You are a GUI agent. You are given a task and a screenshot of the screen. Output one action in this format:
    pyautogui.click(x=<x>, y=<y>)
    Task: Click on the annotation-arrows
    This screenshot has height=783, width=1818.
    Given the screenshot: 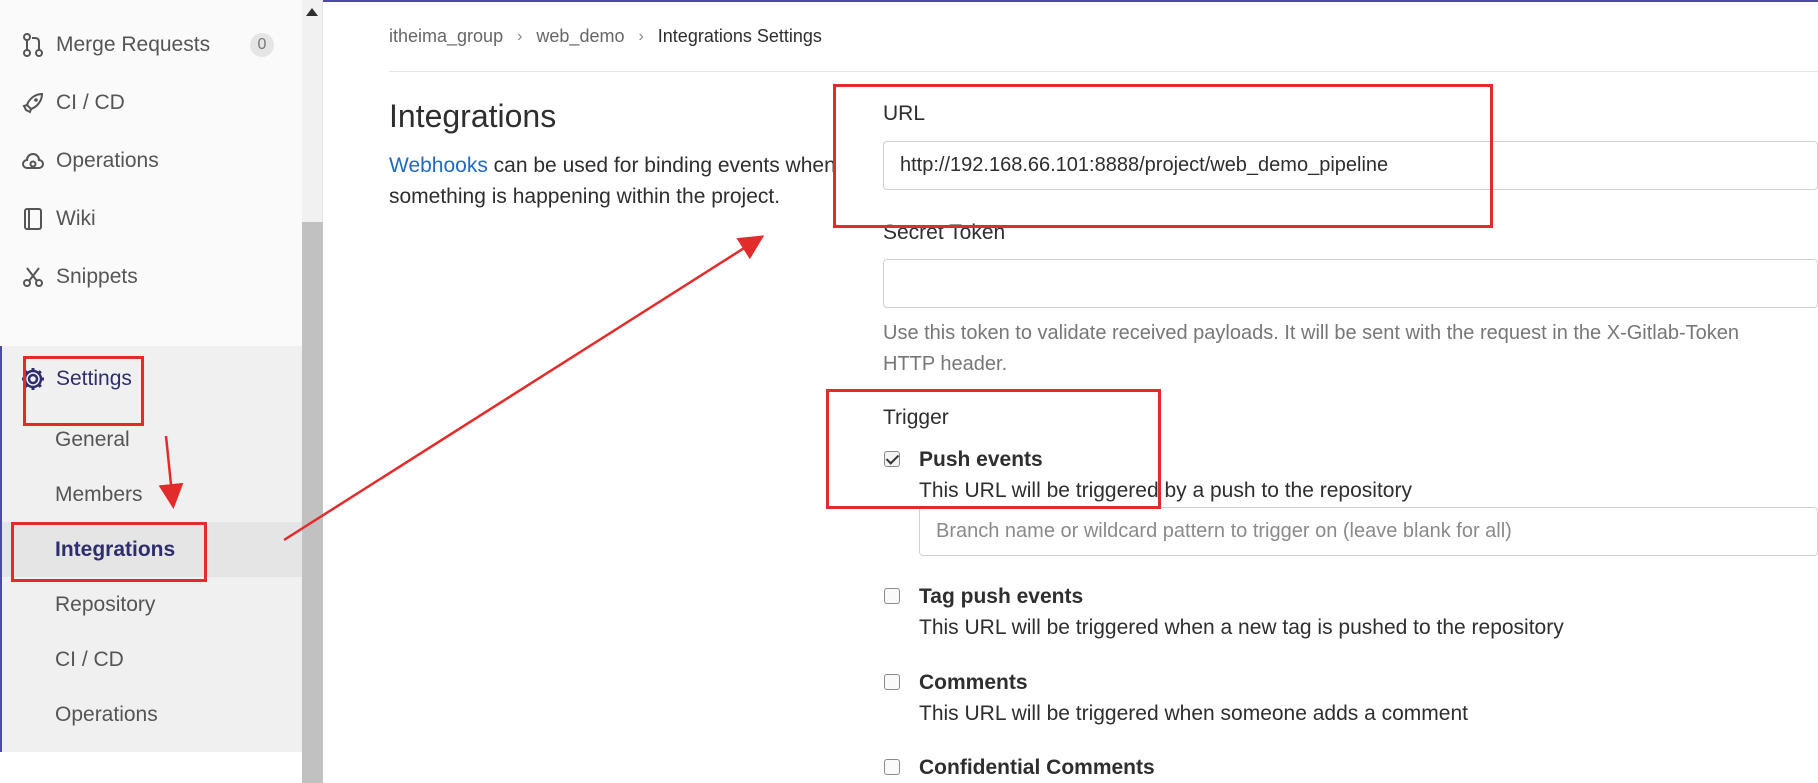 What is the action you would take?
    pyautogui.click(x=461, y=388)
    